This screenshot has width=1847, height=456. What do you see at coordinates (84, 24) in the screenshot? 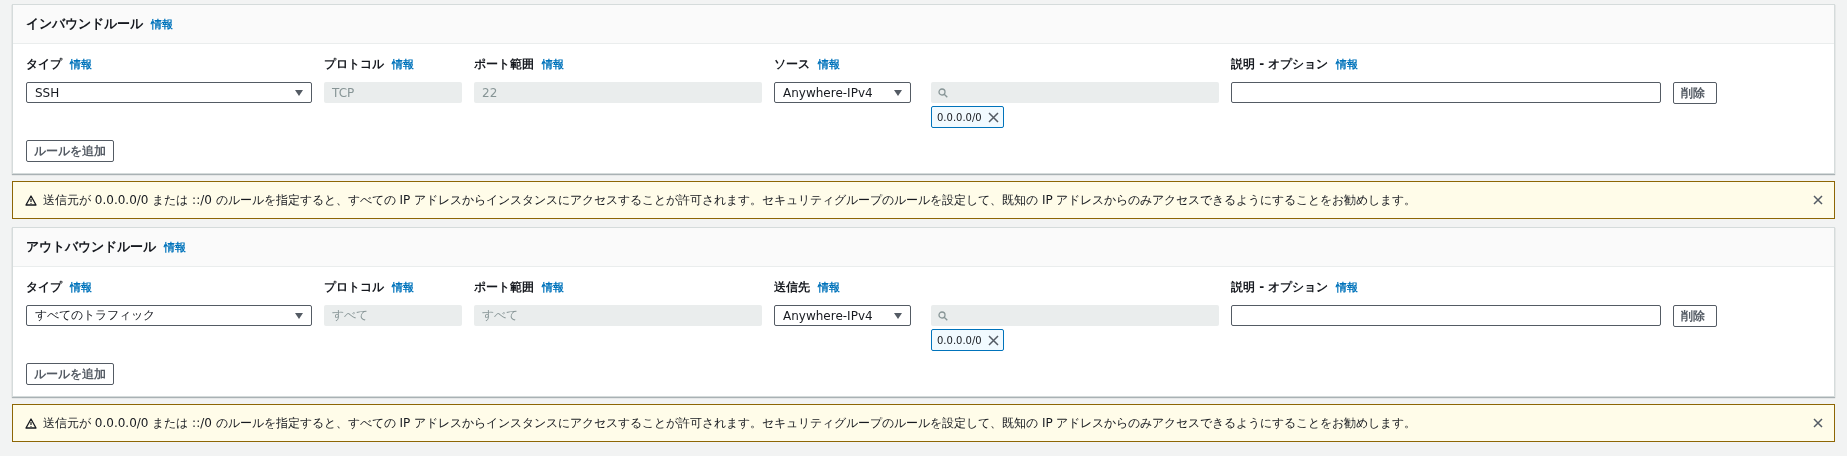
I see `section-title: インバウンドルール` at bounding box center [84, 24].